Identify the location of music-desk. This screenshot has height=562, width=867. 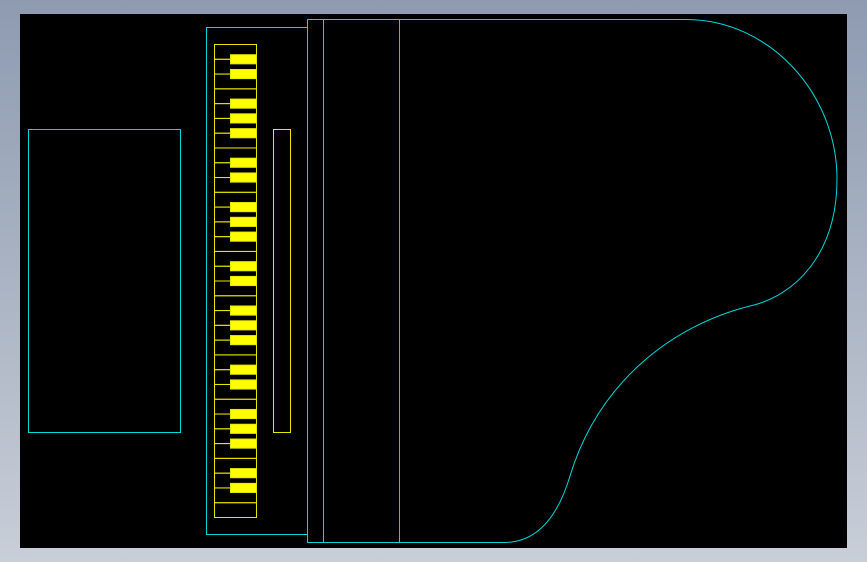
(282, 281).